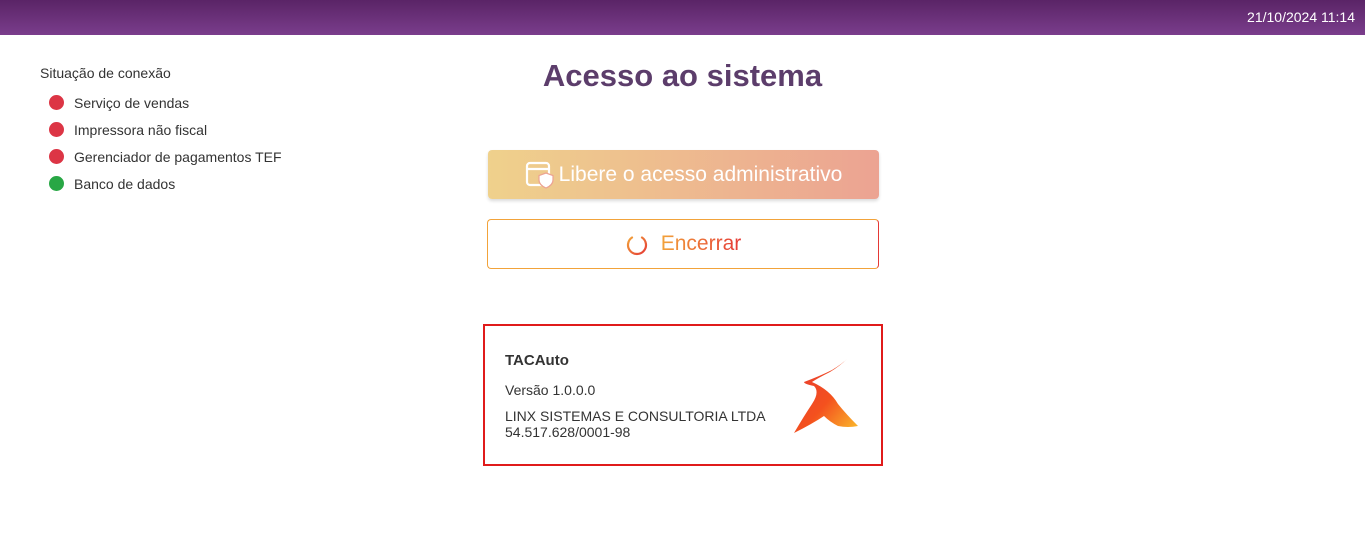  Describe the element at coordinates (56, 183) in the screenshot. I see `status-dot-online` at that location.